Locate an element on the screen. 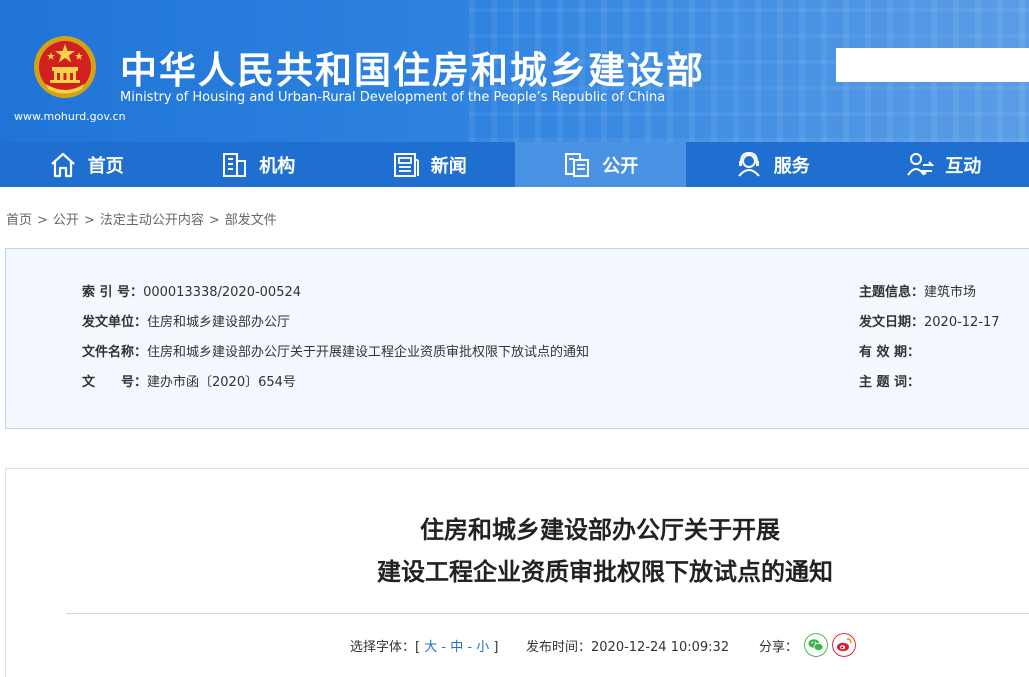 Image resolution: width=1029 pixels, height=677 pixels. nav-label: 服务 is located at coordinates (791, 166).